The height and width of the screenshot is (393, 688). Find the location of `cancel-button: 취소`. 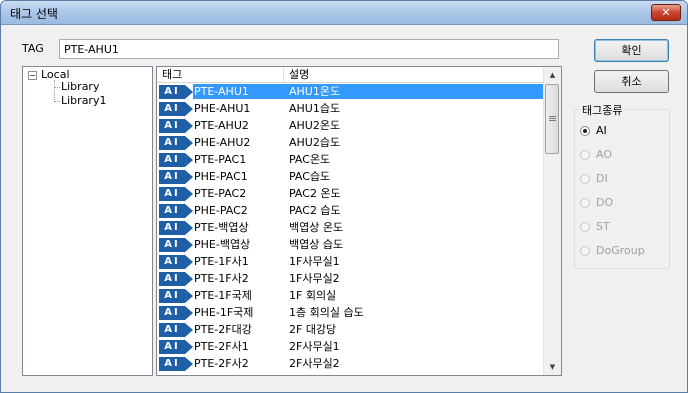

cancel-button: 취소 is located at coordinates (631, 81).